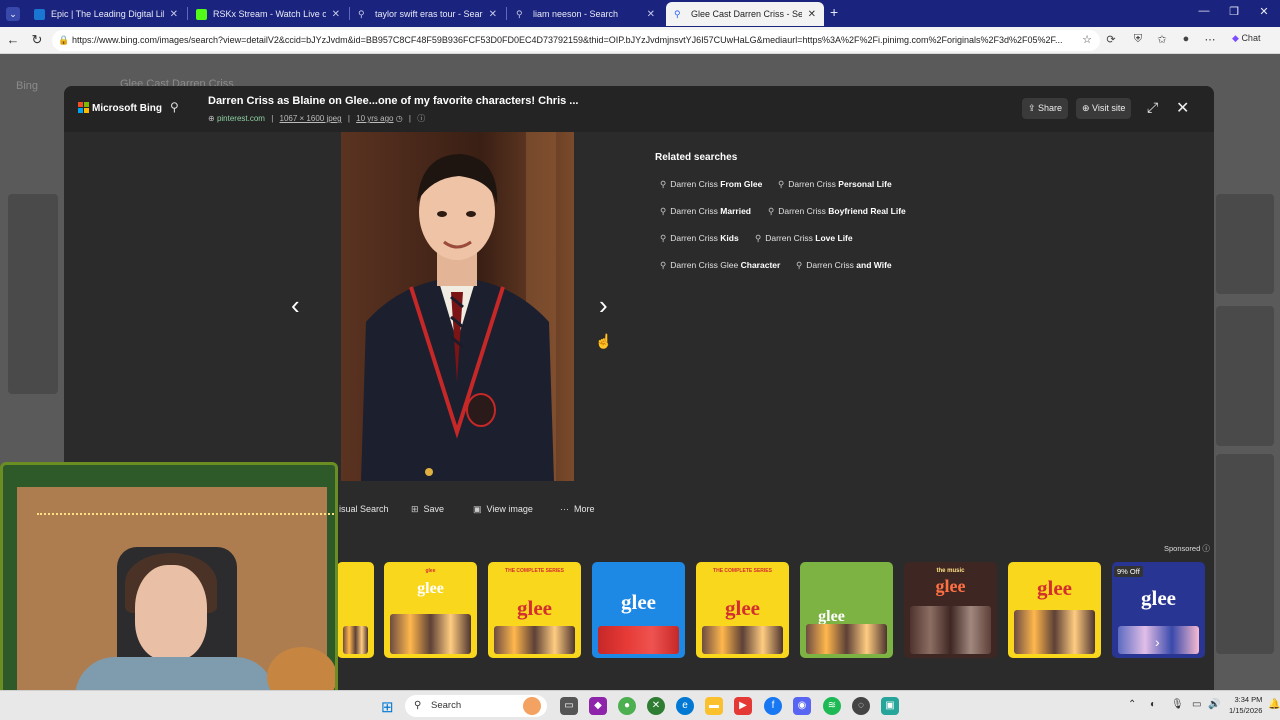 The image size is (1280, 720). I want to click on favorites-icon: ✩, so click(1162, 39).